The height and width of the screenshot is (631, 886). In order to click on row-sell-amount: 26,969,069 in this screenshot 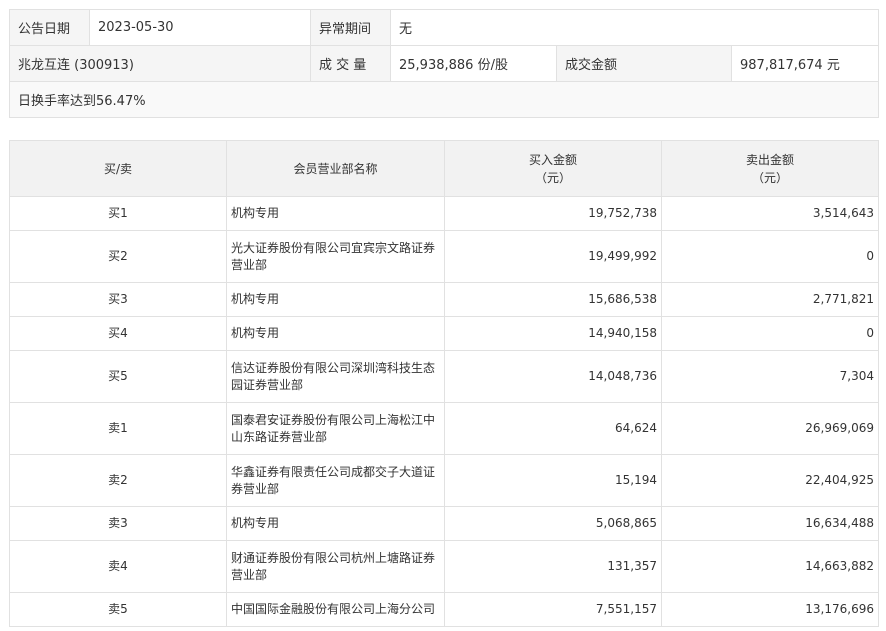, I will do `click(770, 428)`.